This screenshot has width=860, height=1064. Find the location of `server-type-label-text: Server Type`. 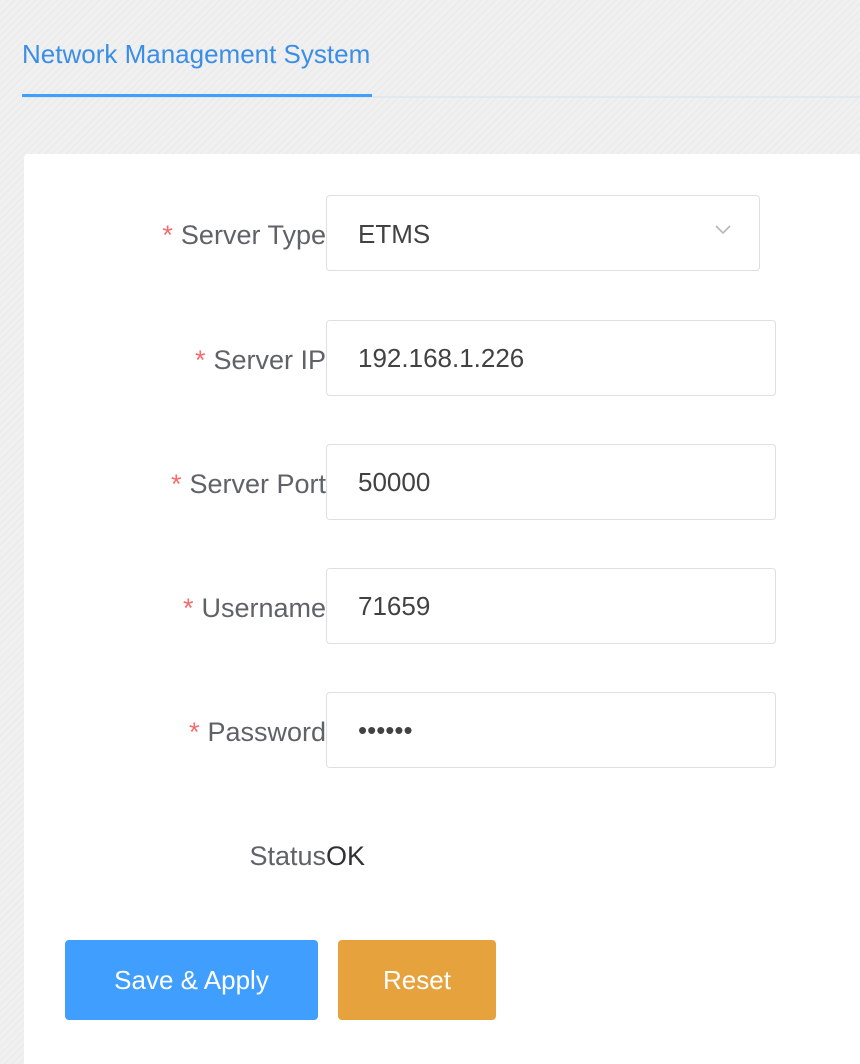

server-type-label-text: Server Type is located at coordinates (253, 235).